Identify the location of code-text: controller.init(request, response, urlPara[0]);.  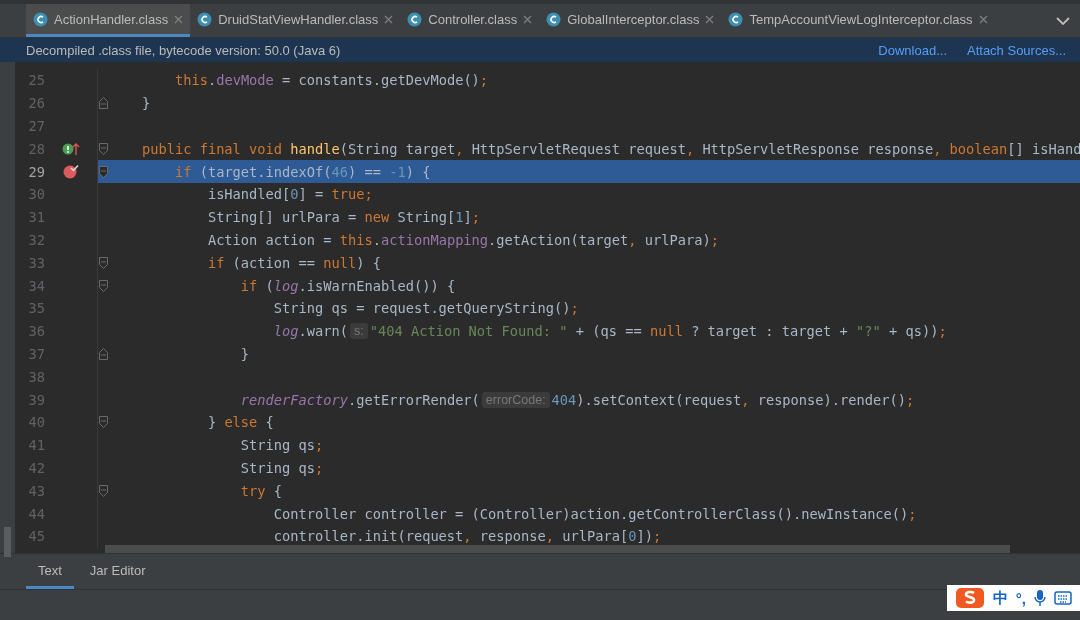
(467, 536).